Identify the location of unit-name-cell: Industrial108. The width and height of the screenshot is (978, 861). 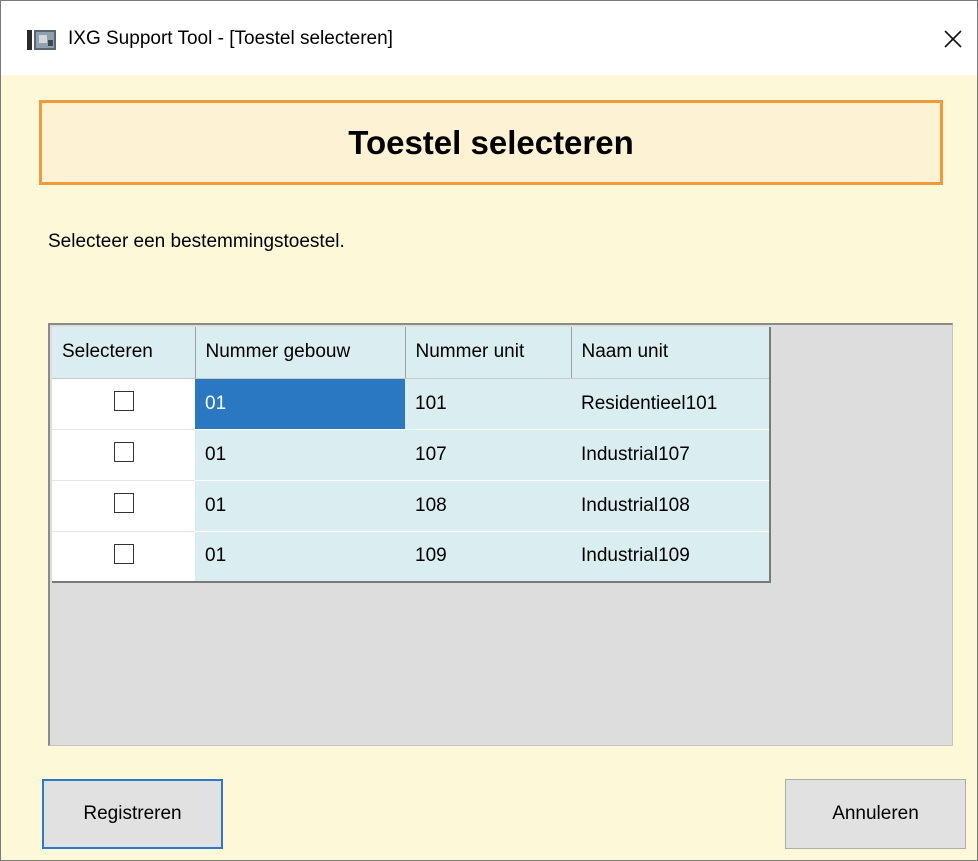
(671, 506).